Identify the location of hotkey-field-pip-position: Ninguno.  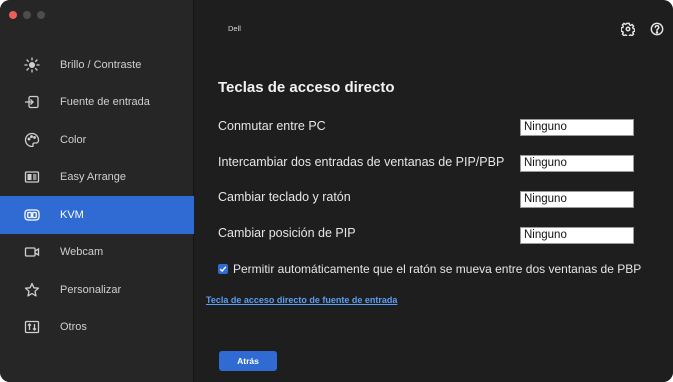
(577, 235).